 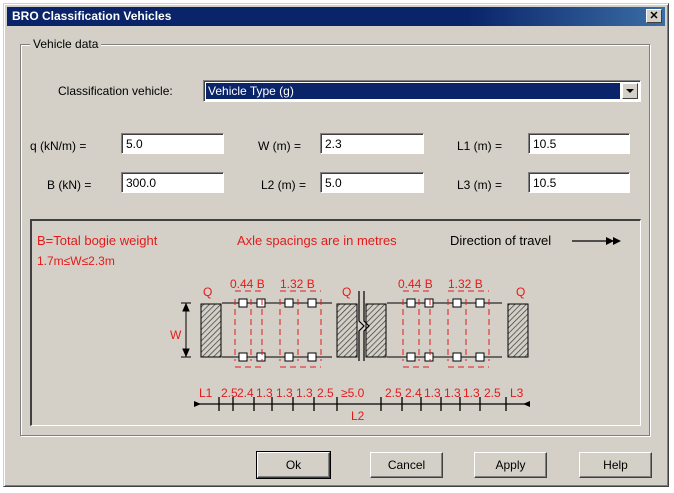 I want to click on ok-button: Ok, so click(x=293, y=465).